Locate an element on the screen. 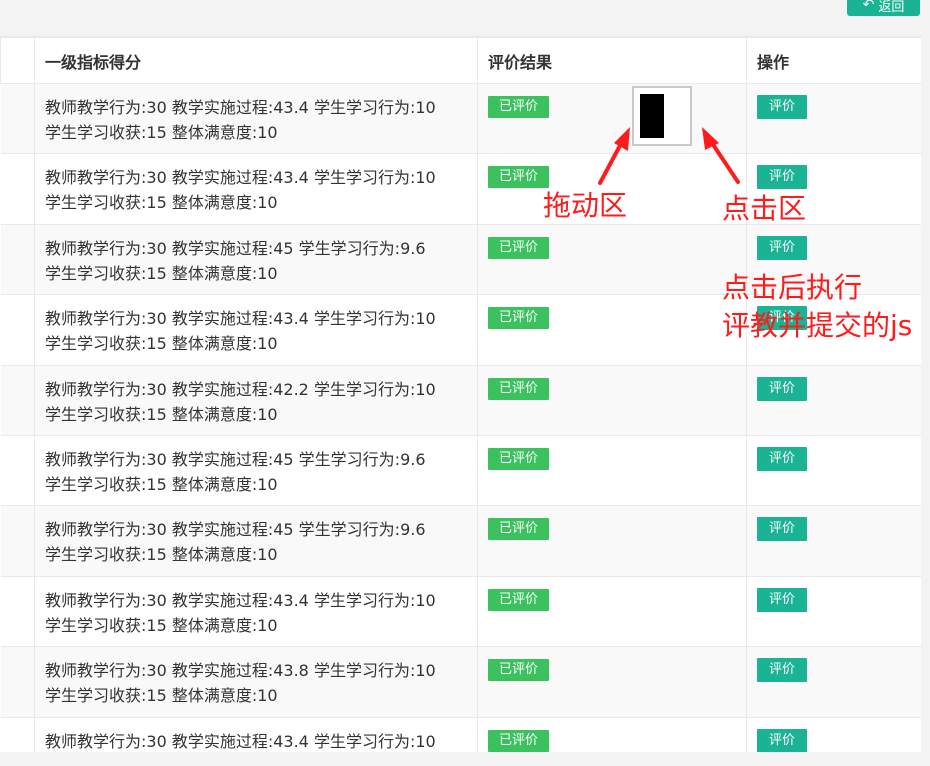 The height and width of the screenshot is (766, 930). top-bar: ↶ 返回 is located at coordinates (465, 11).